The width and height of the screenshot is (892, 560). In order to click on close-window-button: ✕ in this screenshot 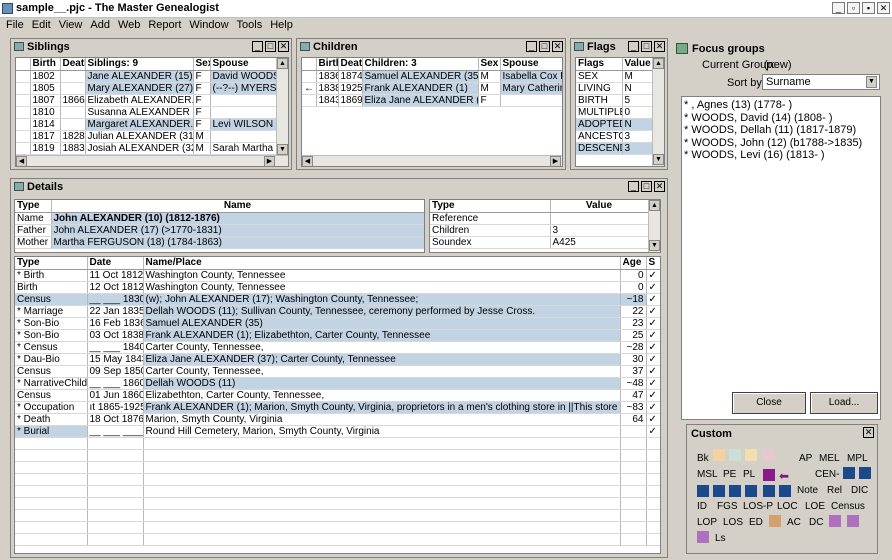, I will do `click(883, 8)`.